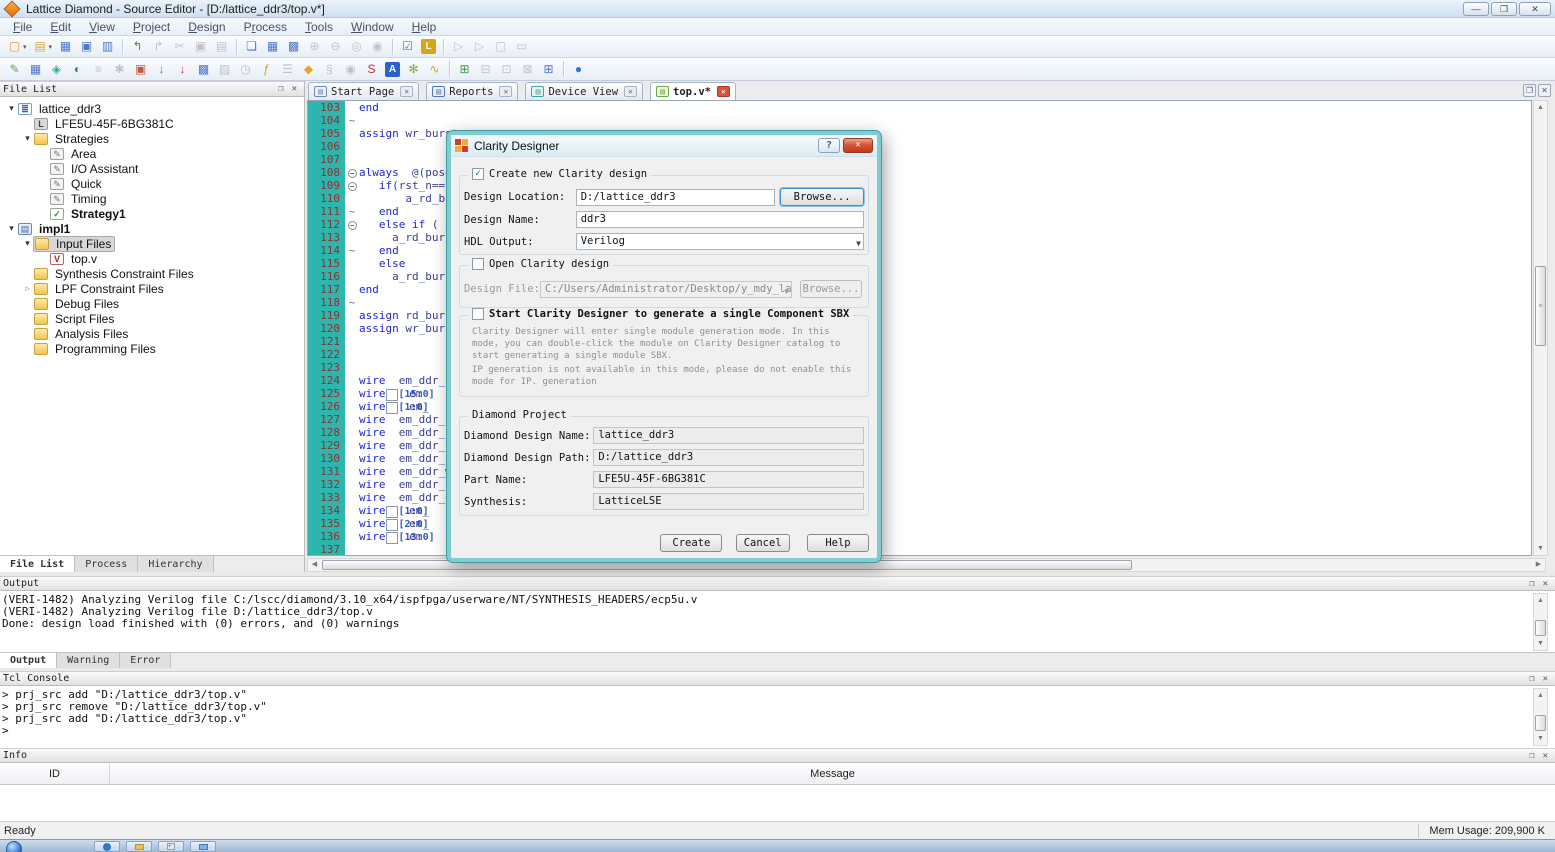 Image resolution: width=1555 pixels, height=852 pixels. I want to click on output-scrollbar: ▲ ▼, so click(1540, 622).